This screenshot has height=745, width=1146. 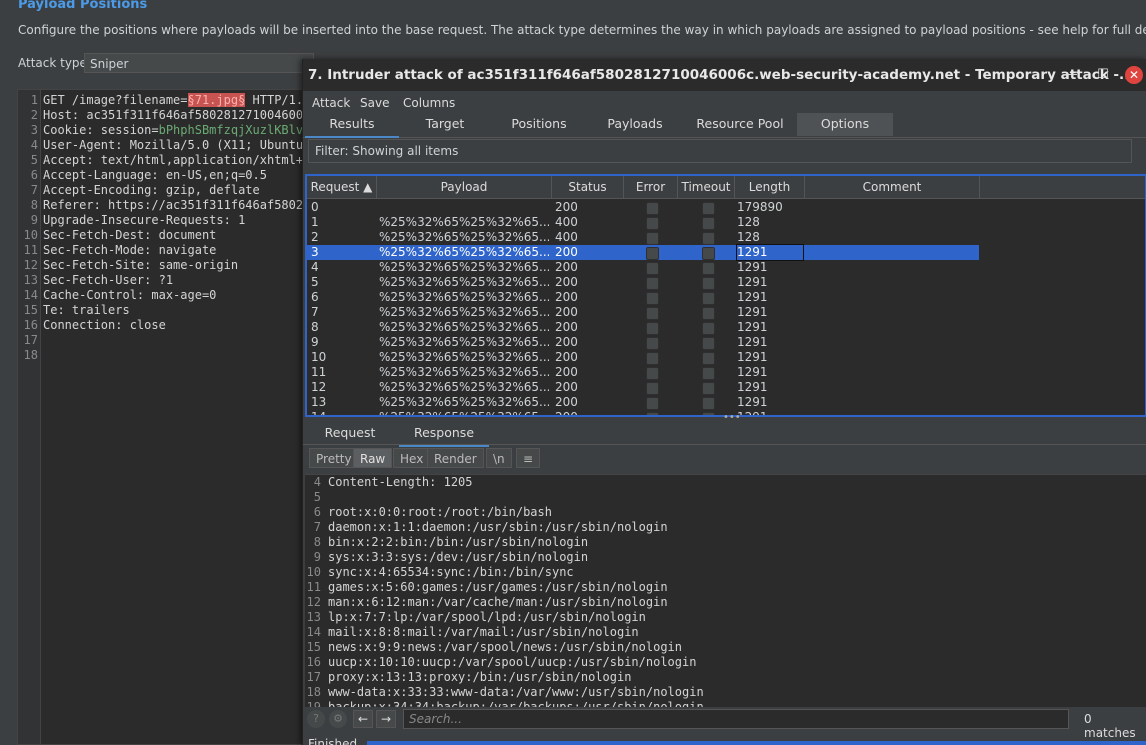 I want to click on table-row: 3 %25%32%65%25%32%65... 200 1291, so click(x=643, y=252).